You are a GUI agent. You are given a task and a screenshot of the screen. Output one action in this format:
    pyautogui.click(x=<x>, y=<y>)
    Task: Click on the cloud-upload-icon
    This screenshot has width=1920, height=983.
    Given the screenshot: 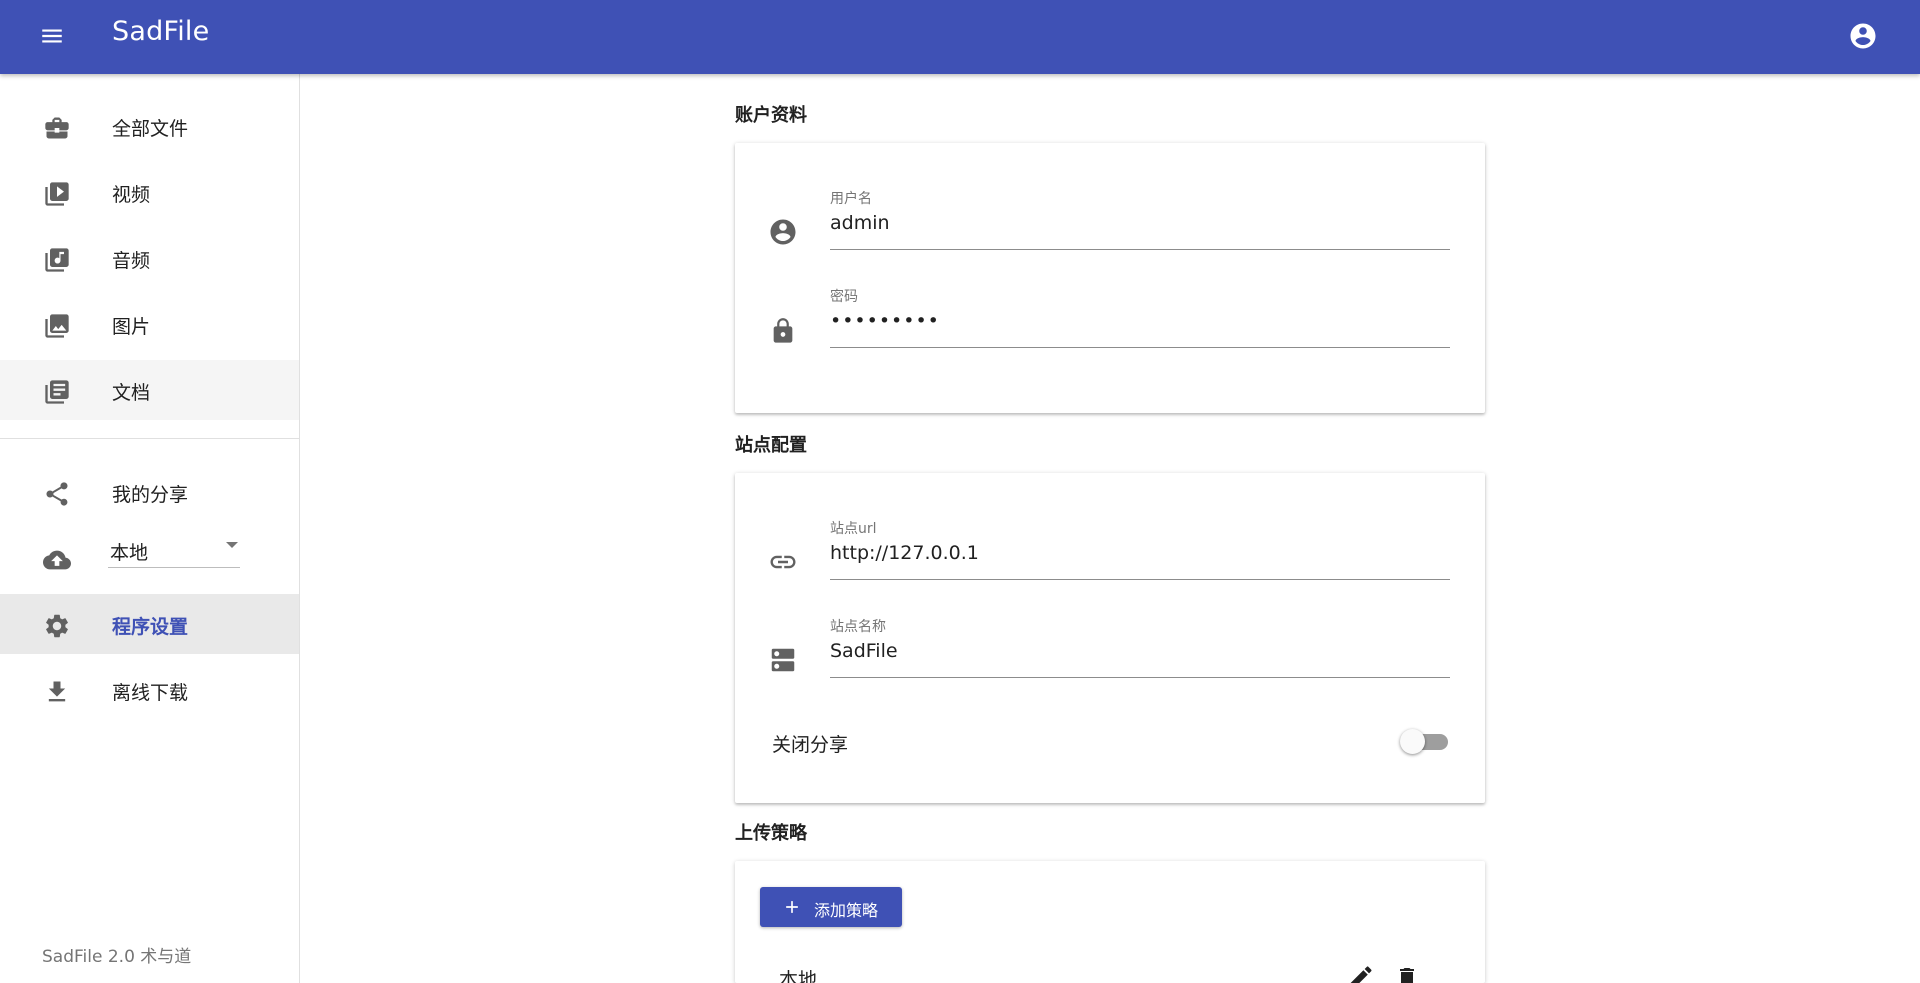 What is the action you would take?
    pyautogui.click(x=57, y=560)
    